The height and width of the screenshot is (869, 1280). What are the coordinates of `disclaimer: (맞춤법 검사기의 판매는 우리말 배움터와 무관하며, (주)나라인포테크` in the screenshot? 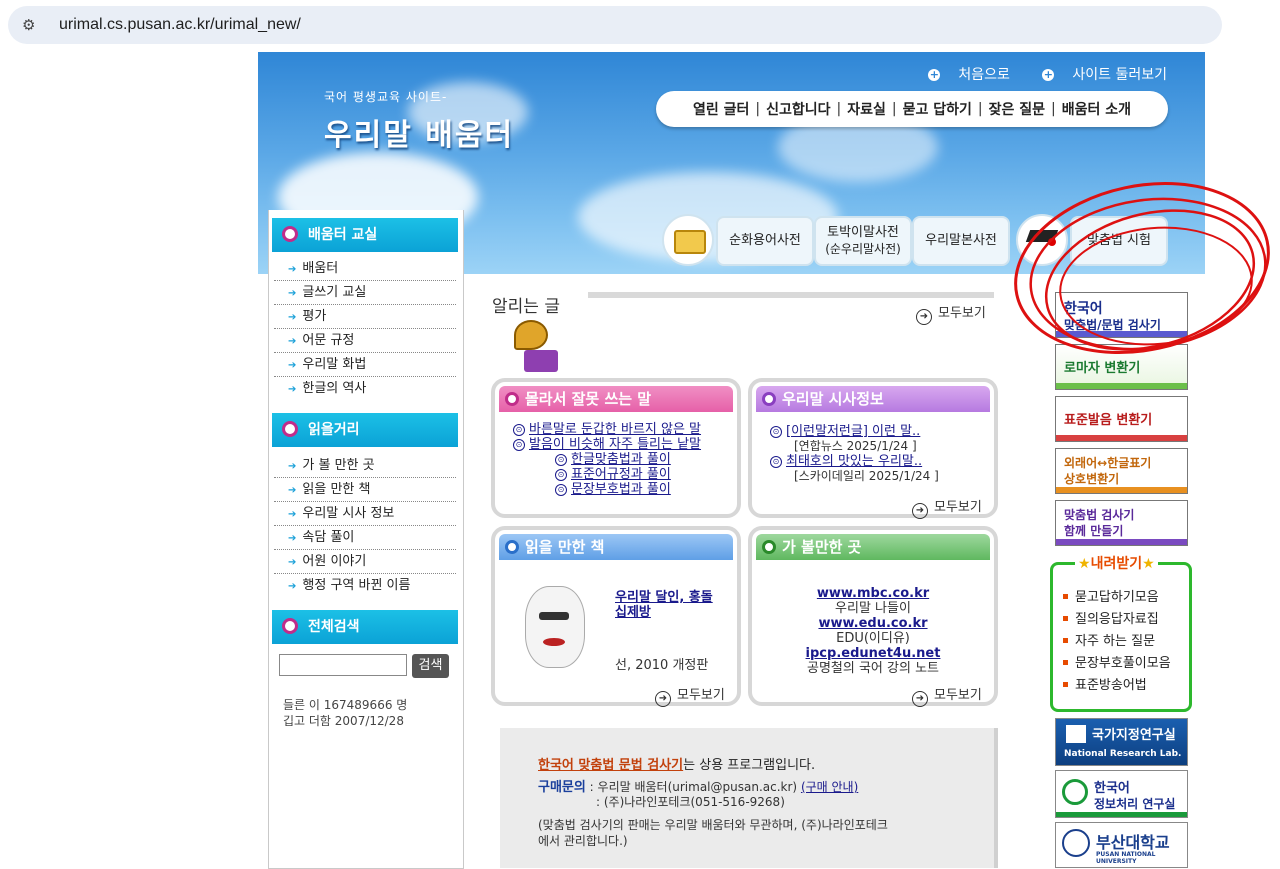 It's located at (713, 825).